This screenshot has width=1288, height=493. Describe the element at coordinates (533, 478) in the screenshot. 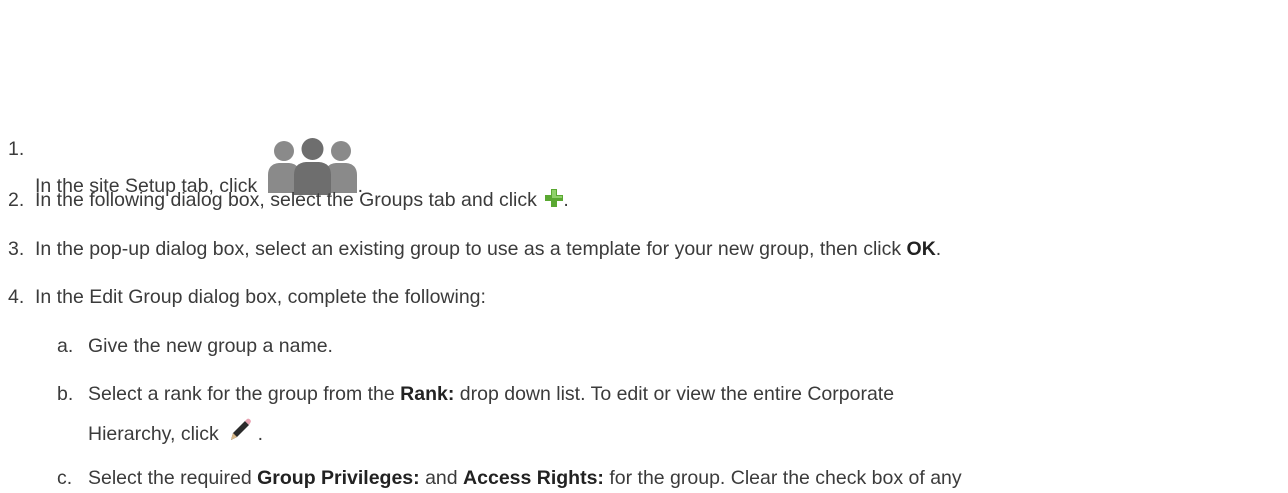

I see `access-rights-label: Access Rights:` at that location.